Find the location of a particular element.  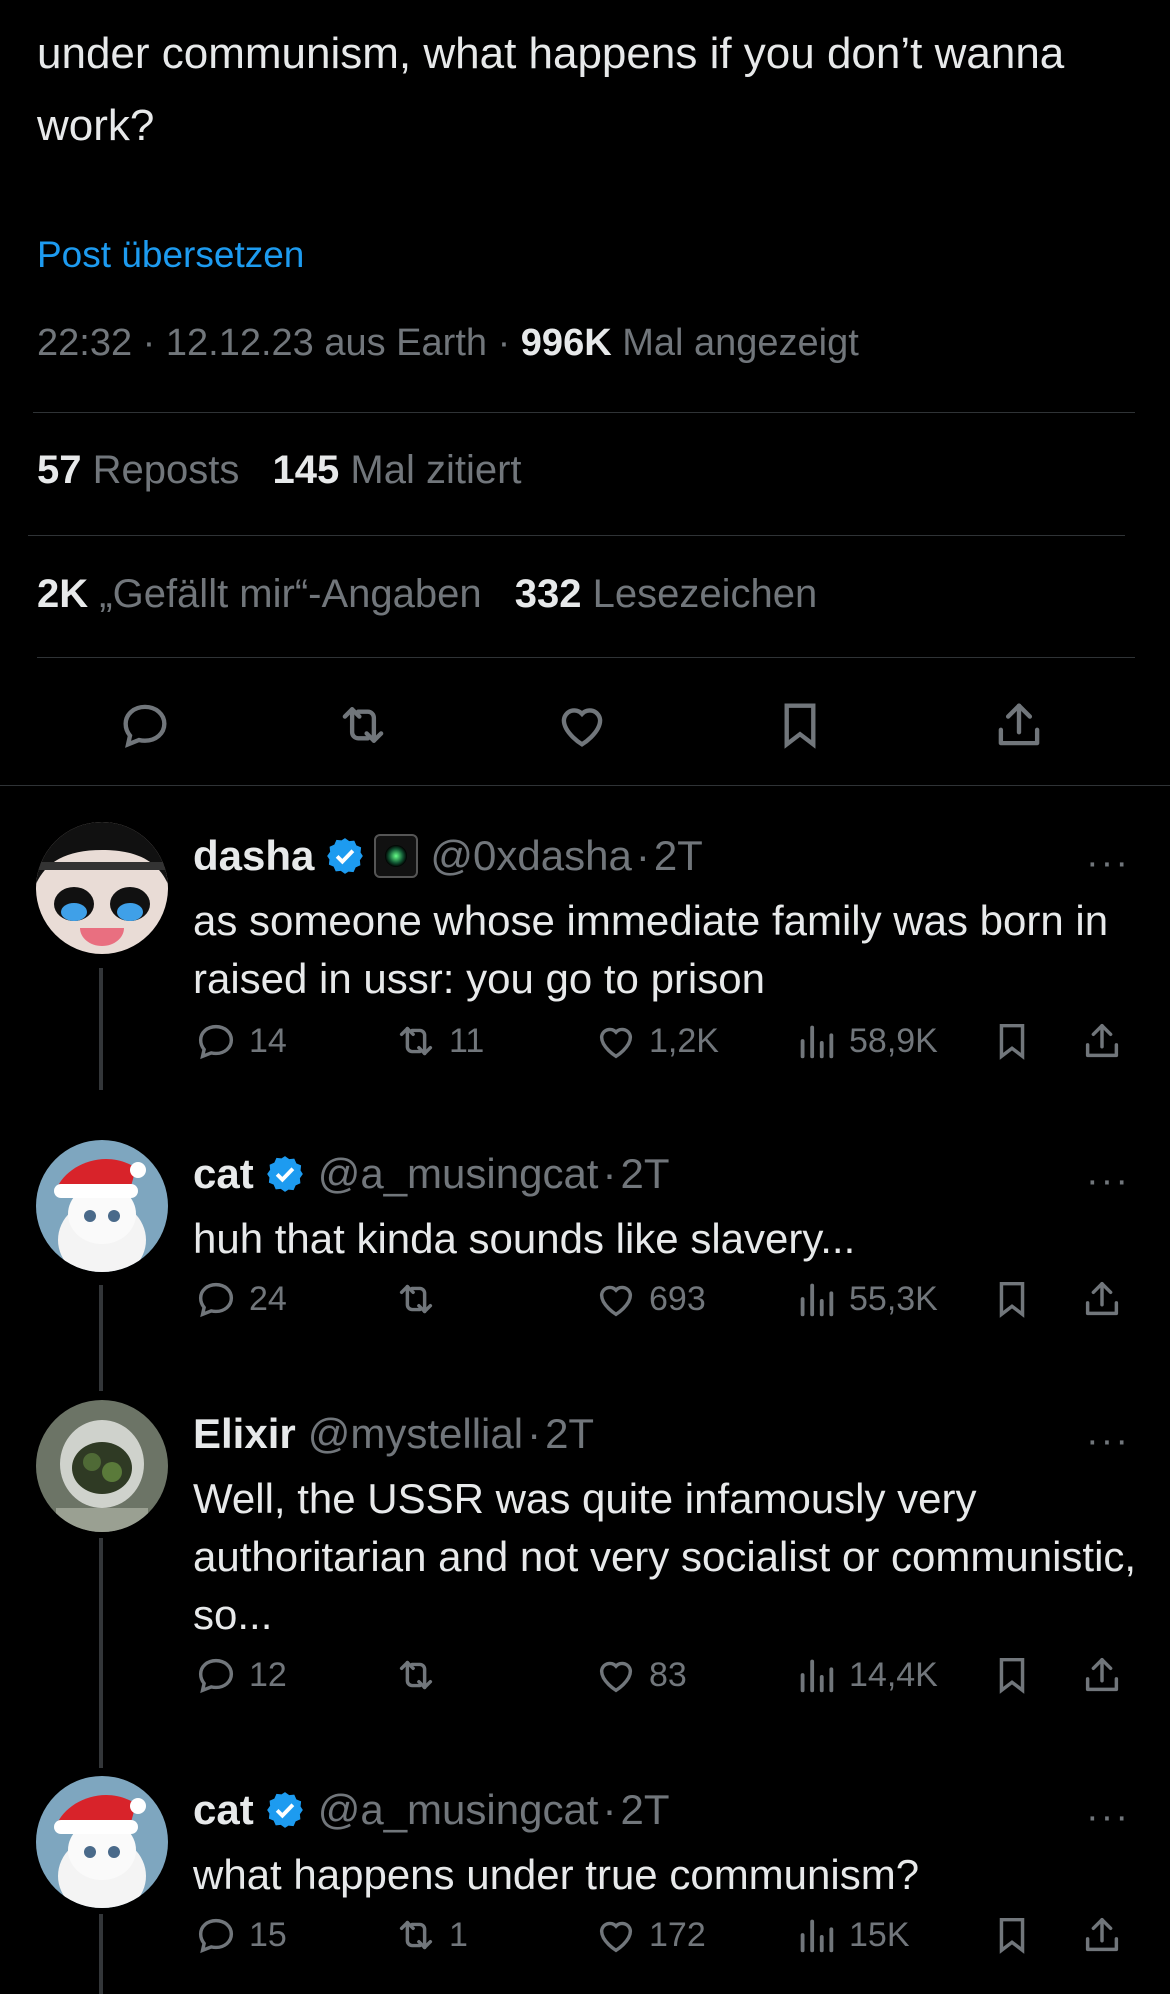

post-time: 22:32 is located at coordinates (84, 343).